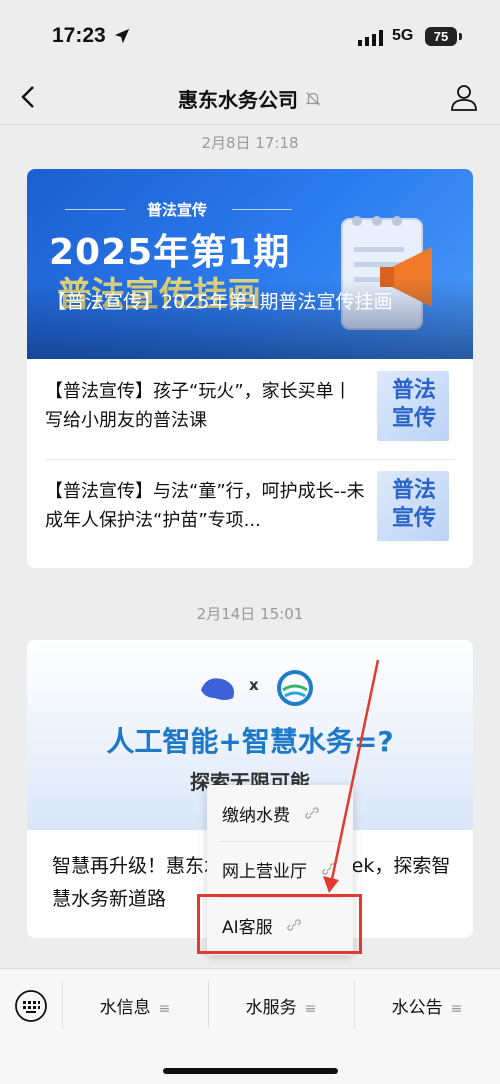 The image size is (500, 1084). Describe the element at coordinates (370, 38) in the screenshot. I see `signal-icon` at that location.